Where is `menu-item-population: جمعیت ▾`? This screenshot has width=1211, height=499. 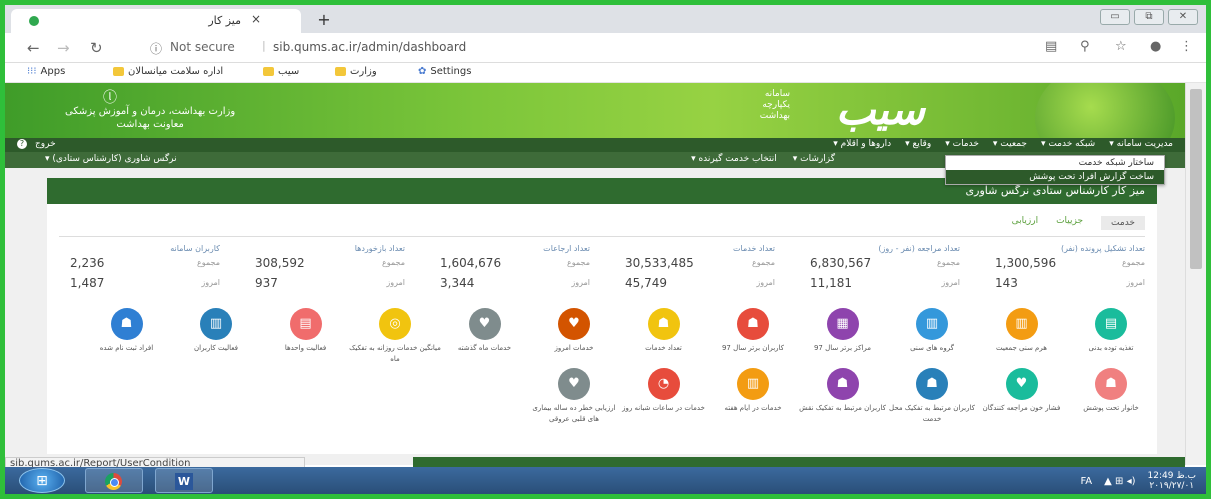
menu-item-population: جمعیت ▾ is located at coordinates (1010, 144).